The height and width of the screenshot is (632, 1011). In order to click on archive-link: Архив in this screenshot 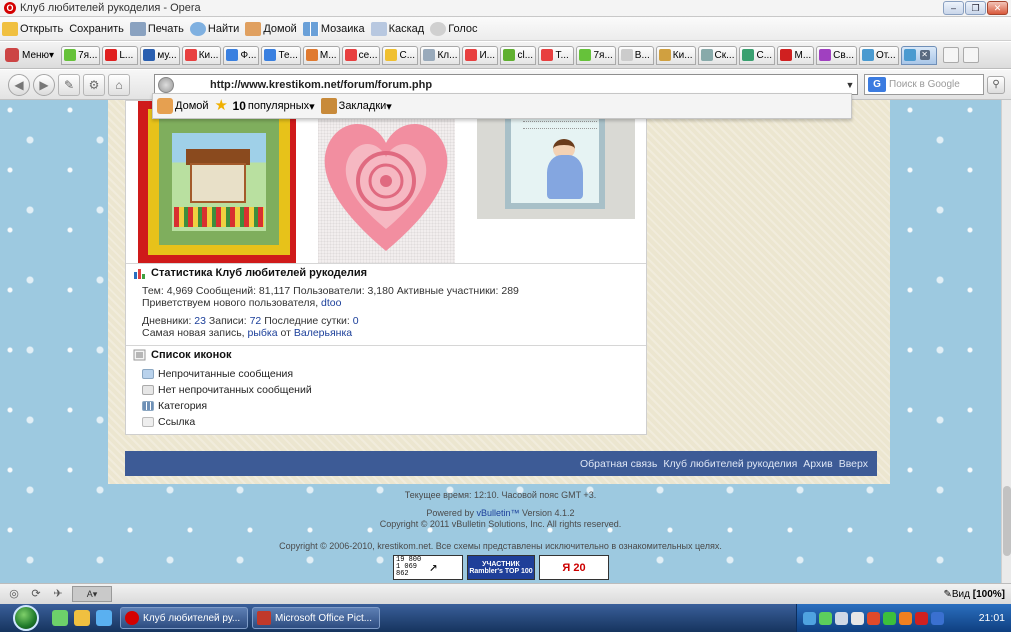, I will do `click(817, 464)`.